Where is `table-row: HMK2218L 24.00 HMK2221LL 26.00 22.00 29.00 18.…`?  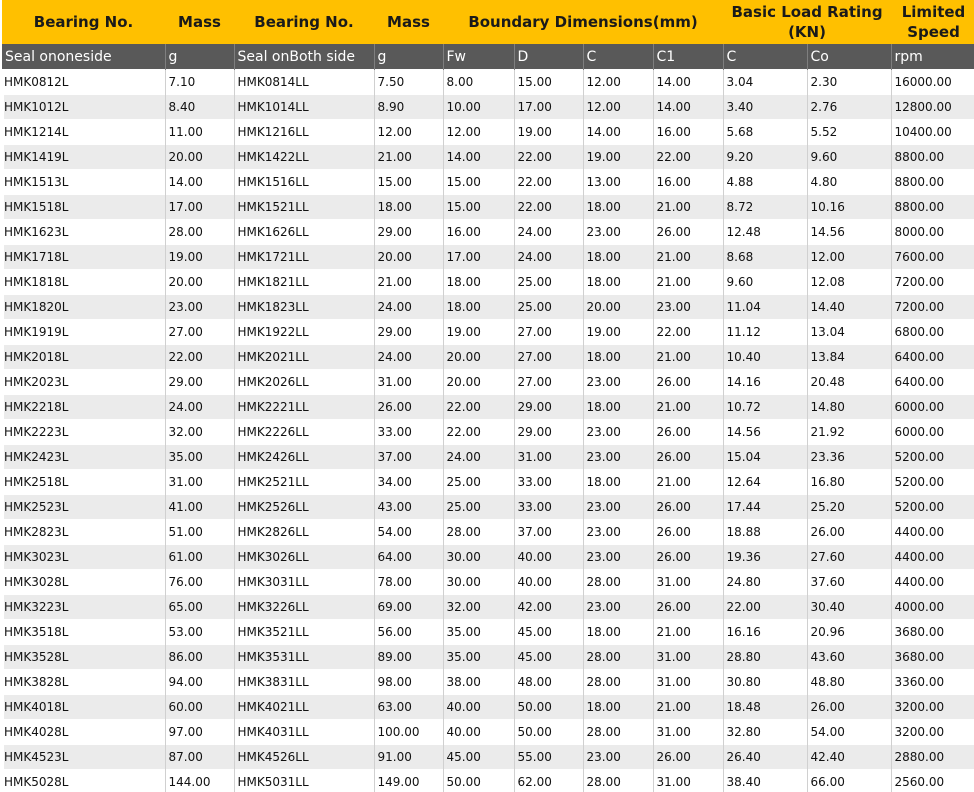 table-row: HMK2218L 24.00 HMK2221LL 26.00 22.00 29.00 18.… is located at coordinates (487, 407).